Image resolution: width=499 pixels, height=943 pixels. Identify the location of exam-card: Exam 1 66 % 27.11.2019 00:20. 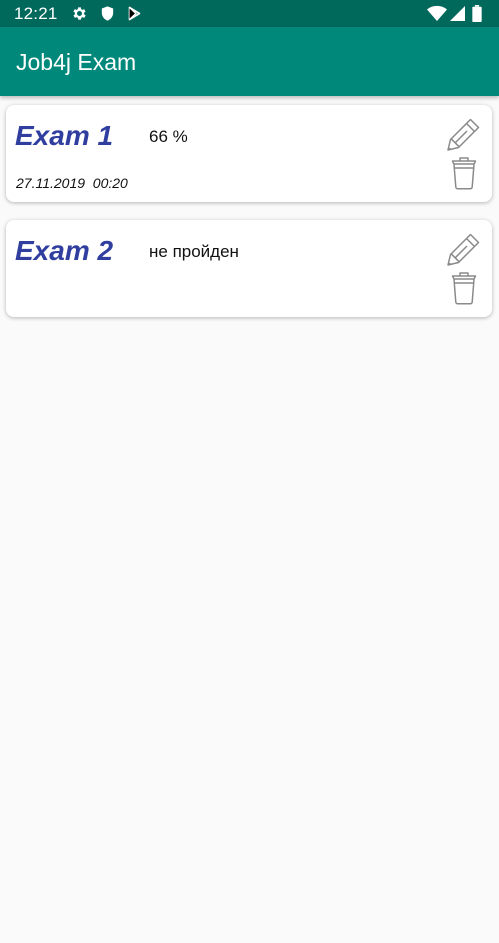
(249, 153).